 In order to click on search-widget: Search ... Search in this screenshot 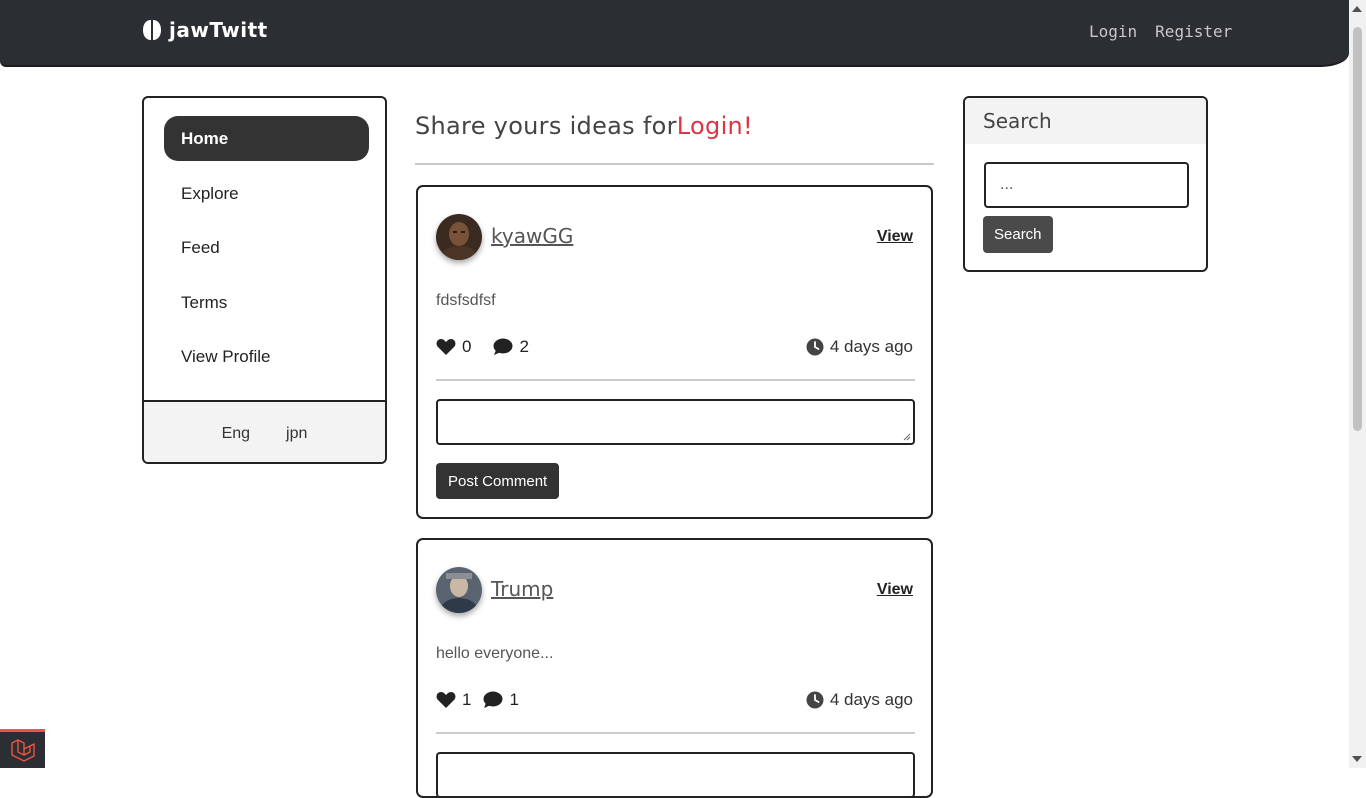, I will do `click(1085, 184)`.